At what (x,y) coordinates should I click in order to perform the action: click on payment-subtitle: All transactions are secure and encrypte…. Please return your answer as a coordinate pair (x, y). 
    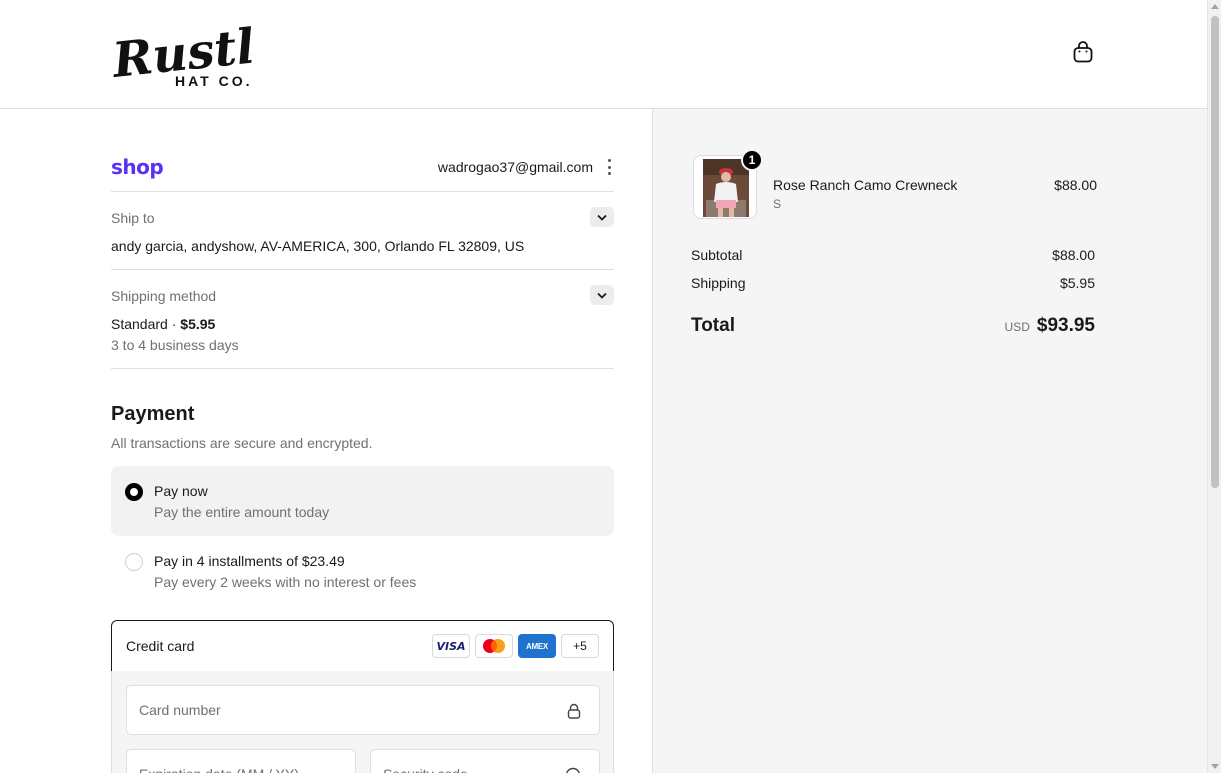
    Looking at the image, I should click on (242, 443).